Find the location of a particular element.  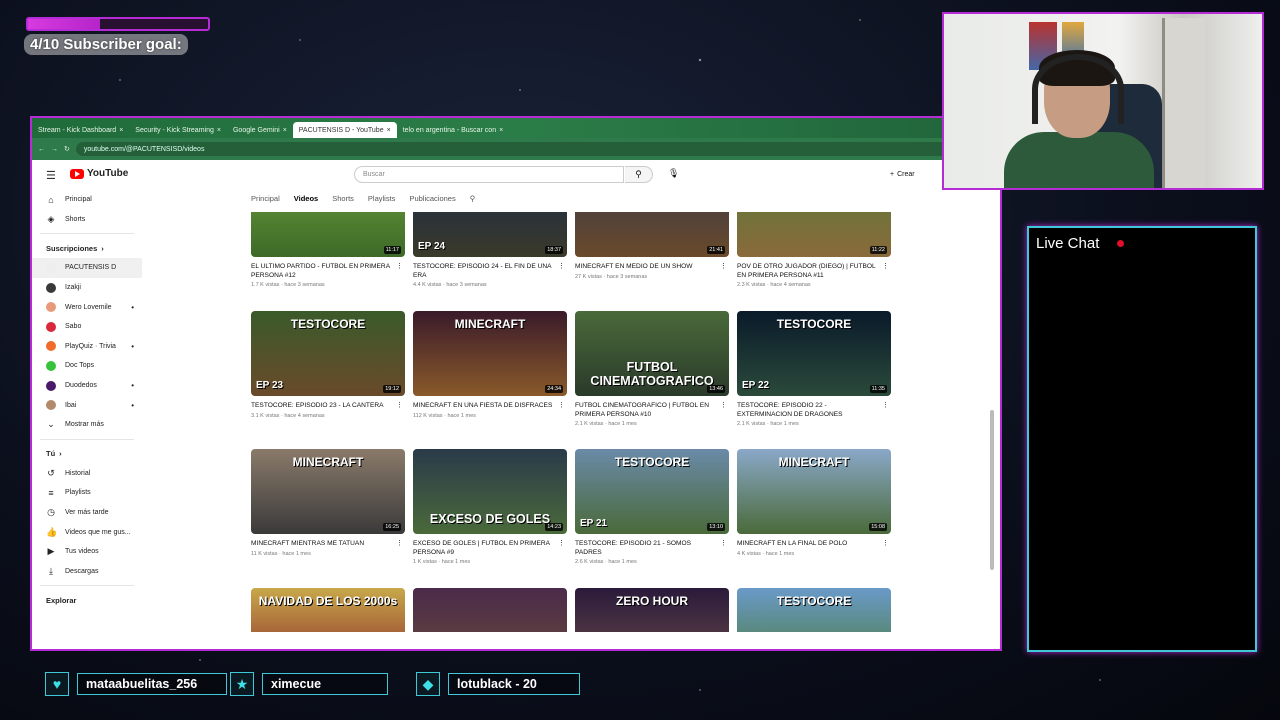

forward-icon: → is located at coordinates (54, 149).